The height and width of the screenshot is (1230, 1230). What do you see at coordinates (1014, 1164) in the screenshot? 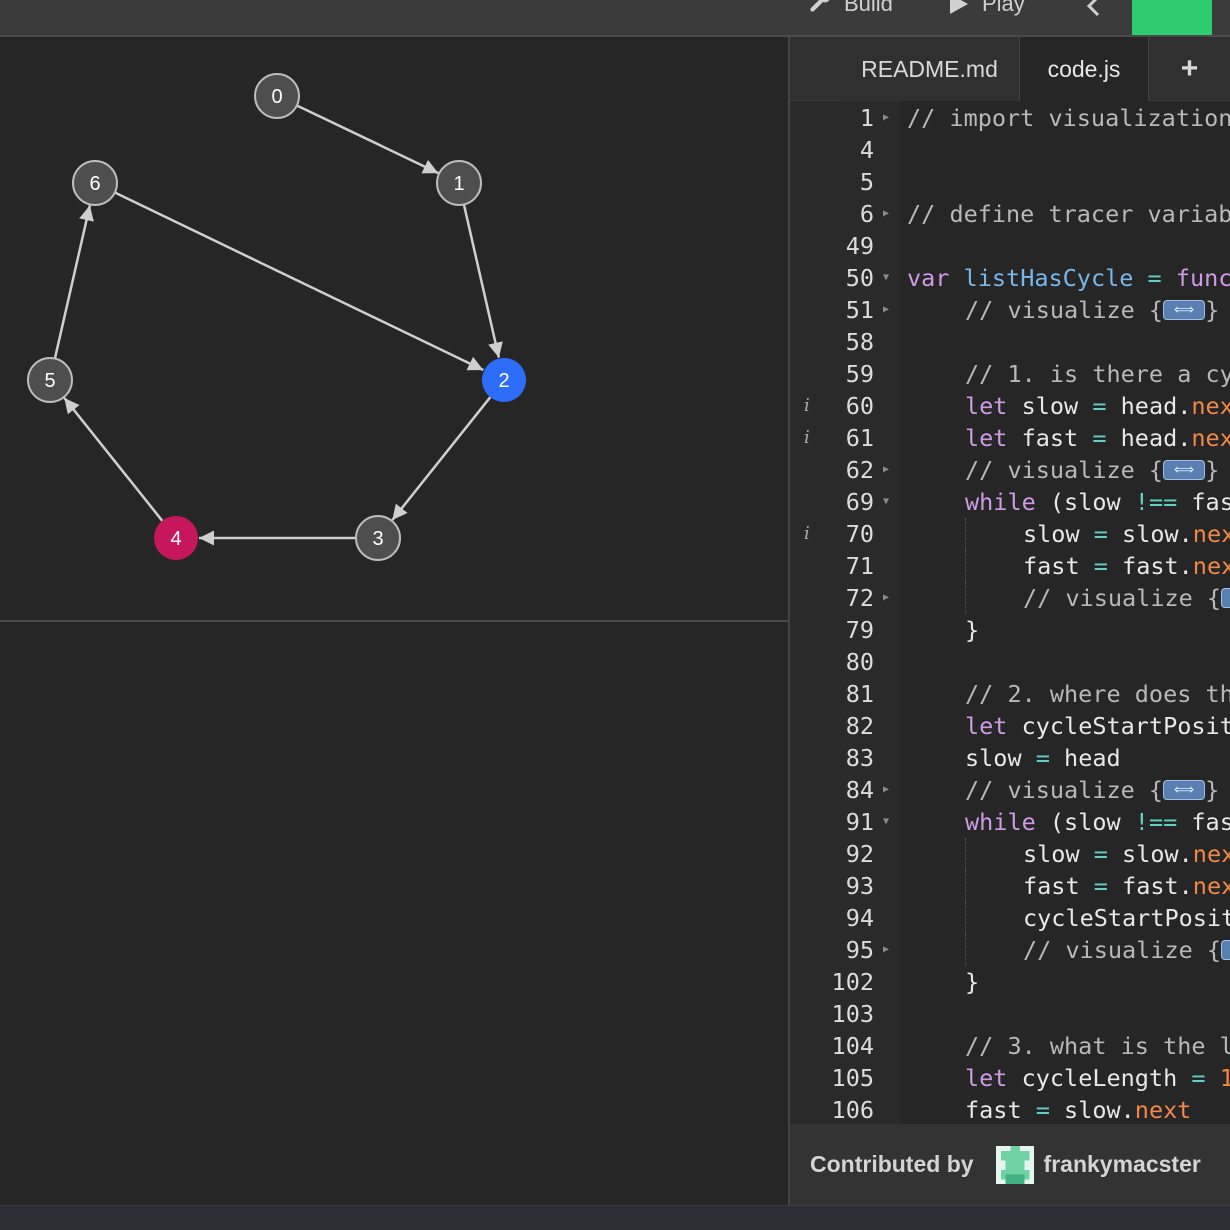
I see `avatar` at bounding box center [1014, 1164].